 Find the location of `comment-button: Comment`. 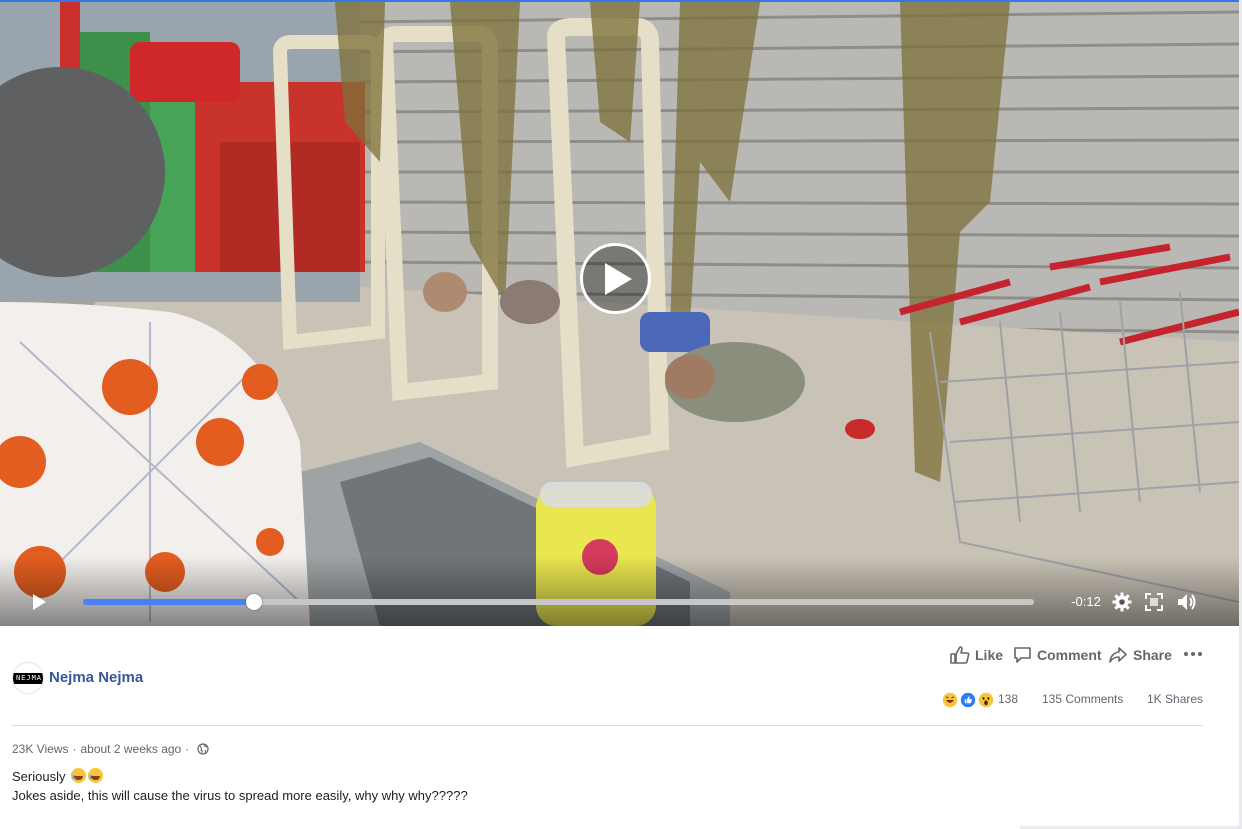

comment-button: Comment is located at coordinates (1057, 655).